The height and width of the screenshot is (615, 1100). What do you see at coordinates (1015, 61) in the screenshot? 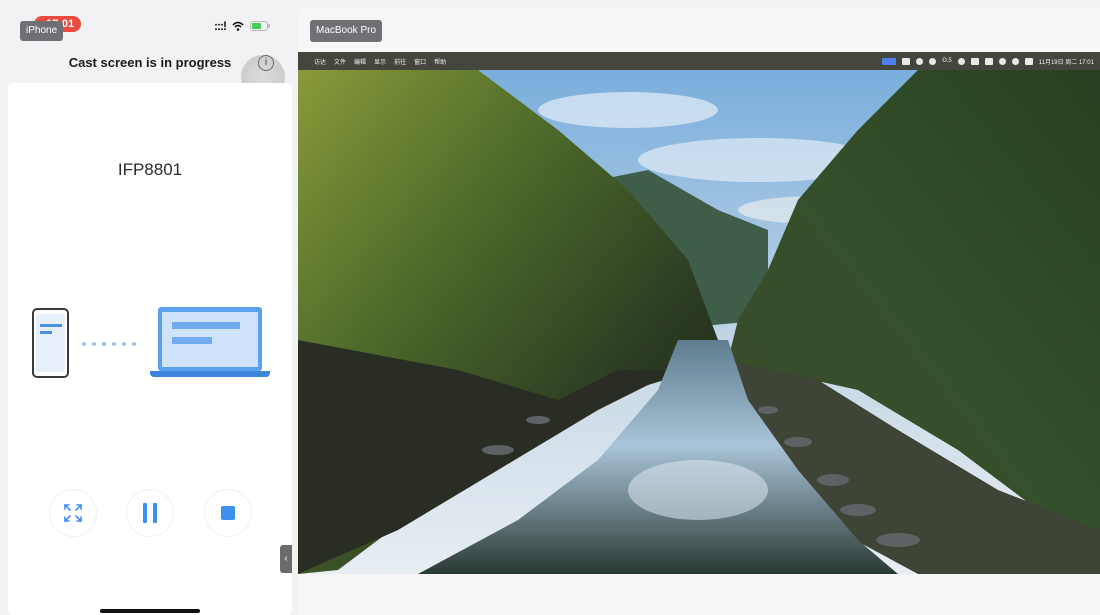
I see `spotlight-search-icon` at bounding box center [1015, 61].